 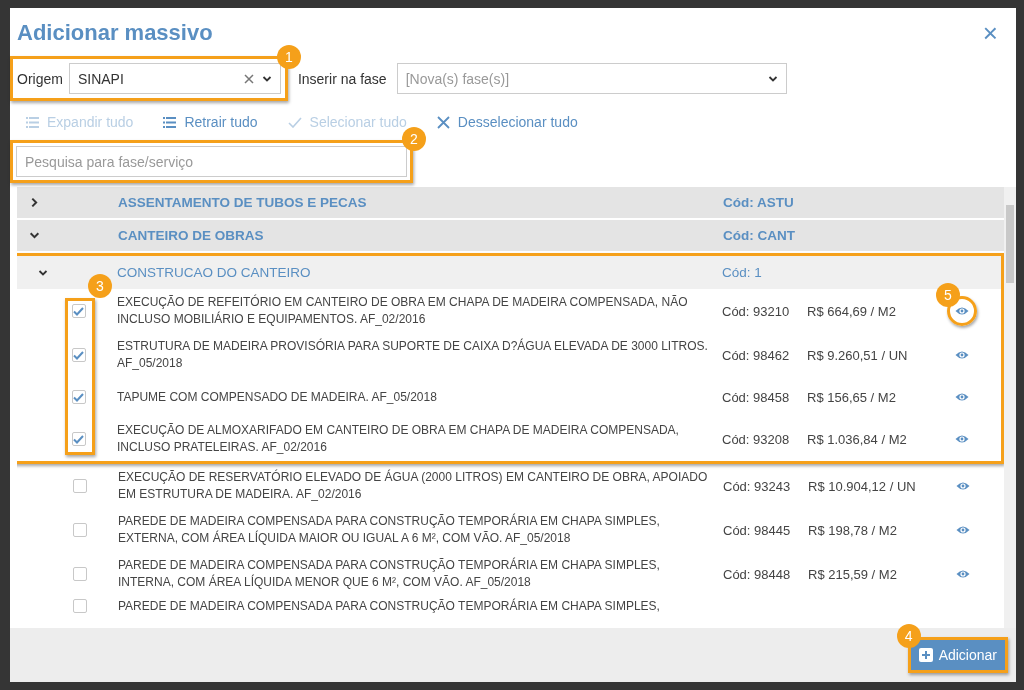 I want to click on service-code: Cód: 98448, so click(x=757, y=574).